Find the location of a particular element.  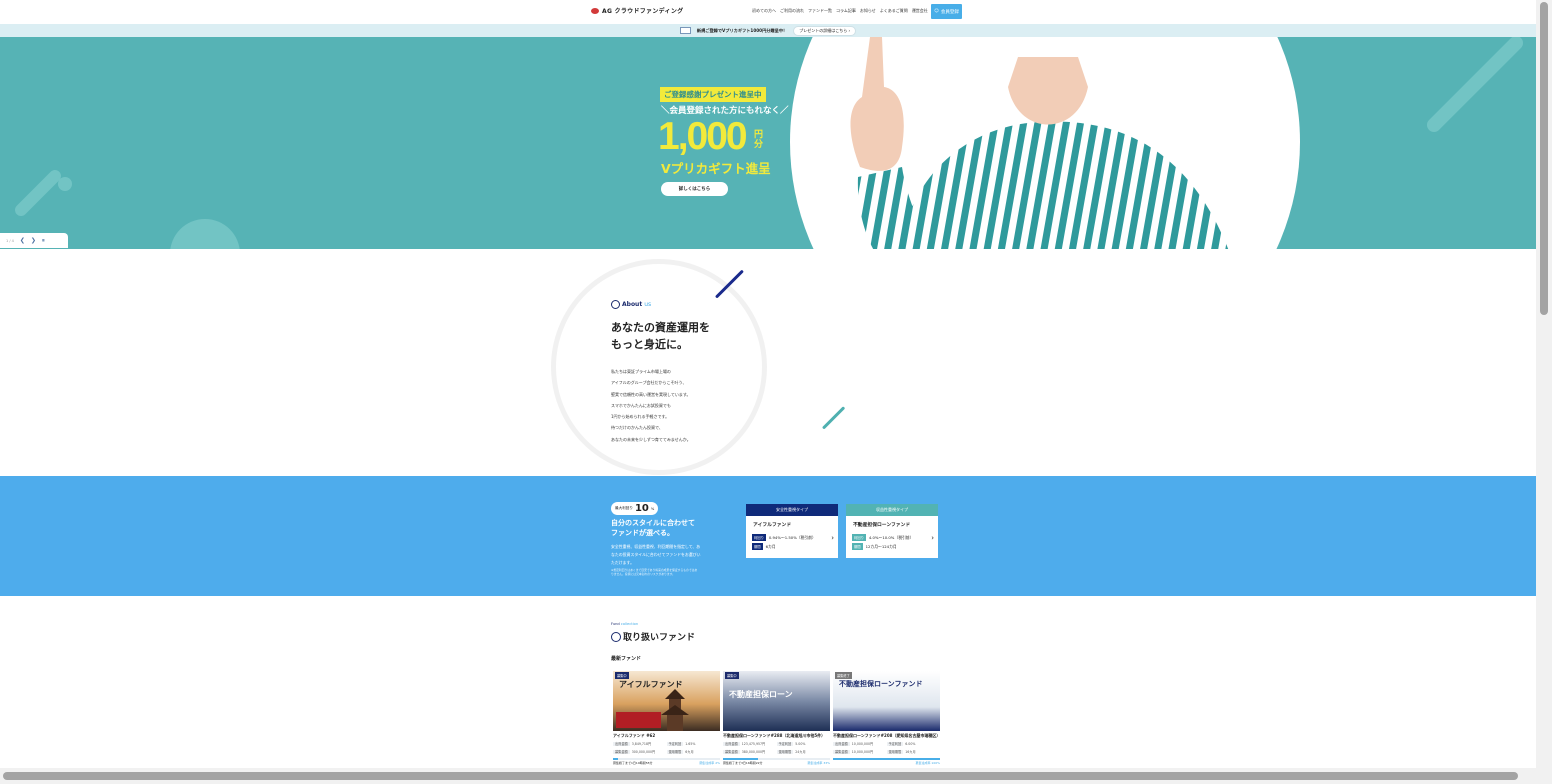

about-title-line2: もっと身近に。 is located at coordinates (649, 344).